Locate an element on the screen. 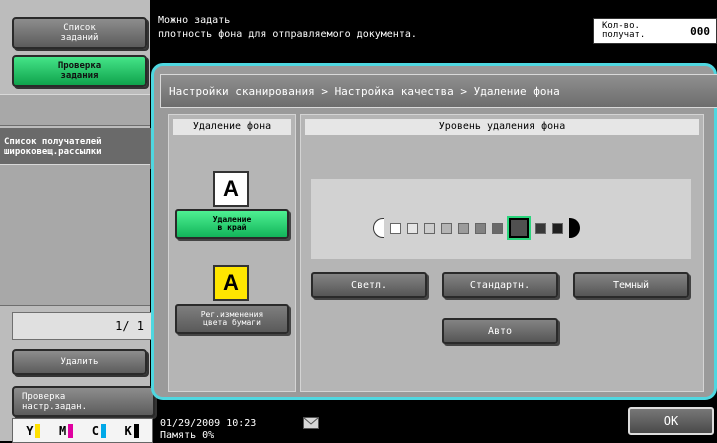 The height and width of the screenshot is (443, 717). edge-erase-label: Удаление в край is located at coordinates (232, 223).